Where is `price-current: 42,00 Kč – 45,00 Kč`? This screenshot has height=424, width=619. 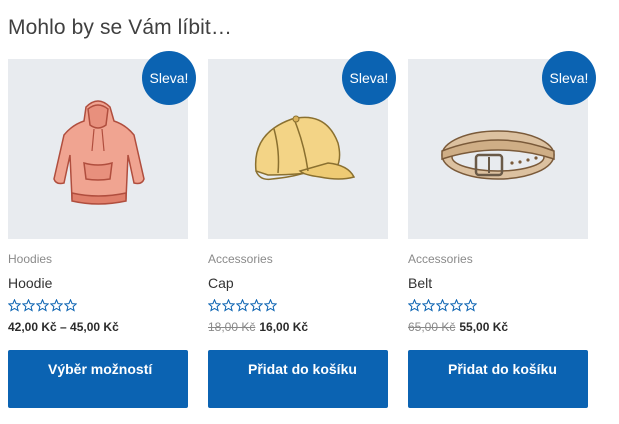
price-current: 42,00 Kč – 45,00 Kč is located at coordinates (63, 327).